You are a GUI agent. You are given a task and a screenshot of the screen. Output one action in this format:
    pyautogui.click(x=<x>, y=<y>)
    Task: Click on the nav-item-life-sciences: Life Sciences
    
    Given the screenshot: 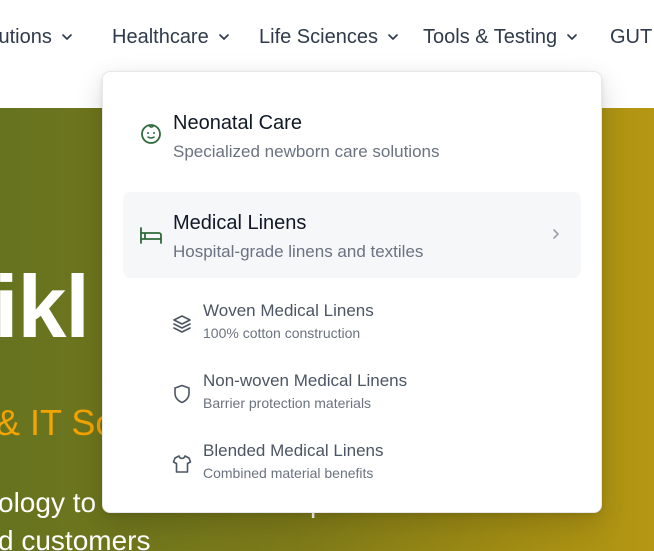 What is the action you would take?
    pyautogui.click(x=329, y=37)
    